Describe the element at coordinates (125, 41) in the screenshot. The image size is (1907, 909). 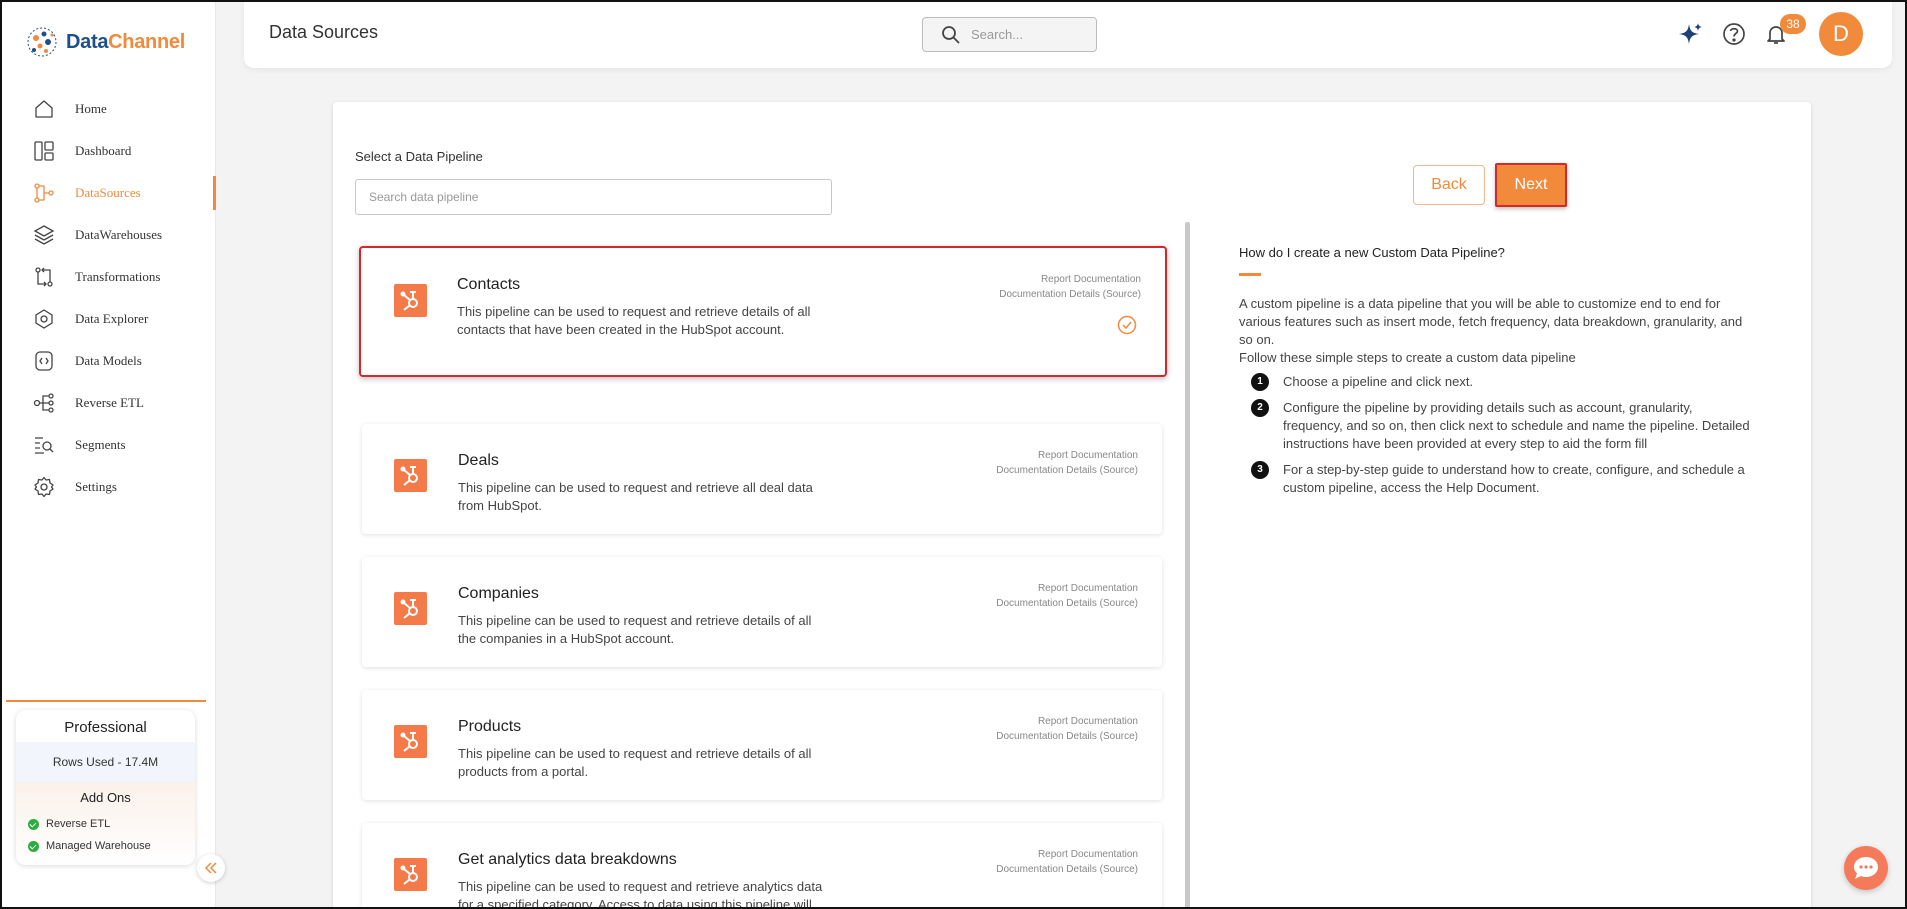
I see `brand-name: DataChannel` at that location.